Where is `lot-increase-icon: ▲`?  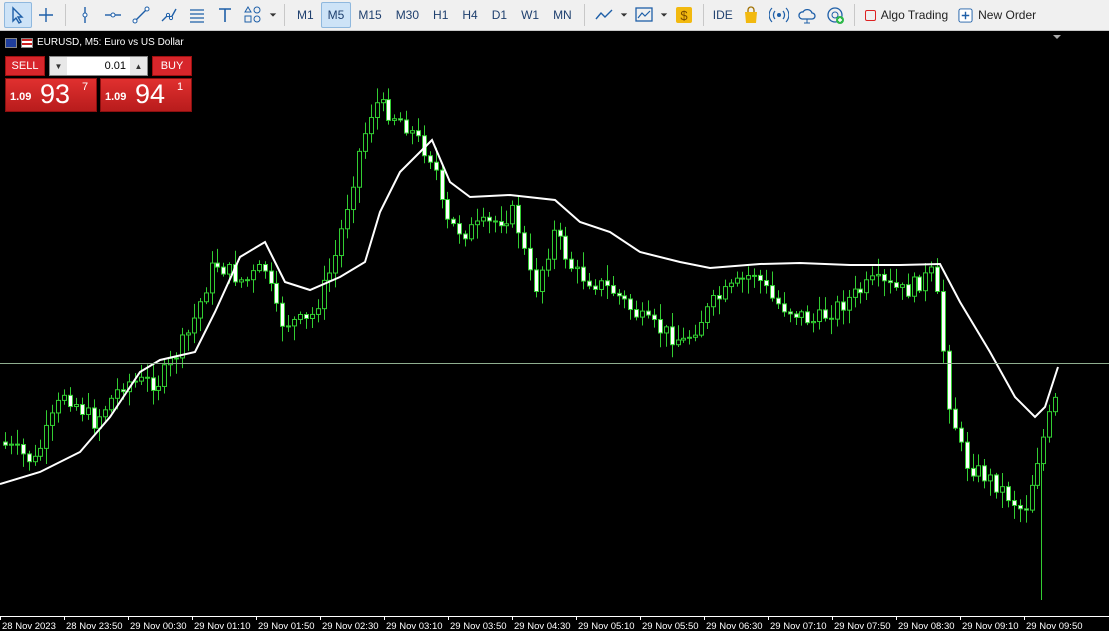
lot-increase-icon: ▲ is located at coordinates (138, 66).